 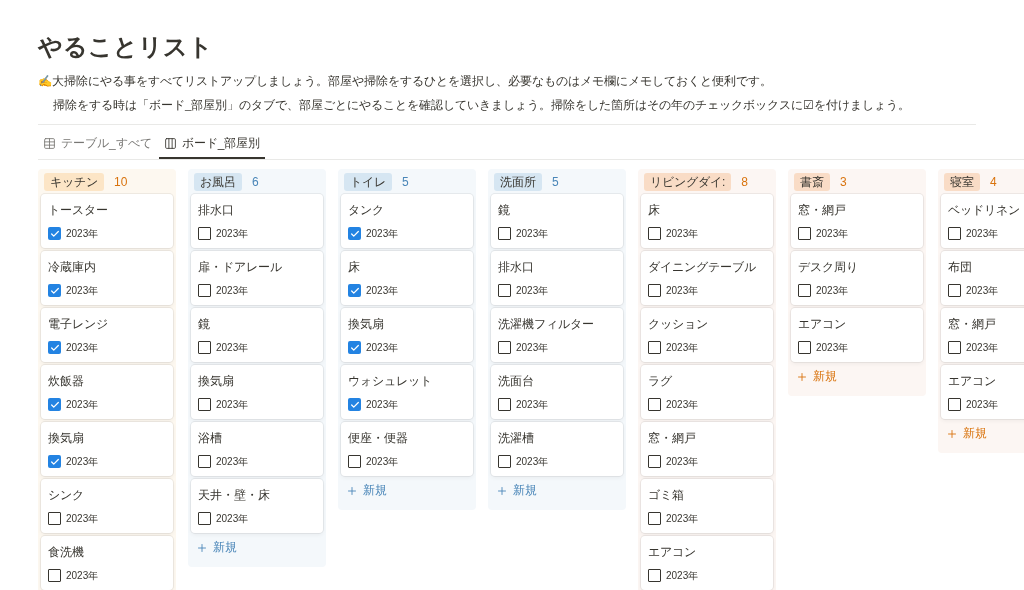 I want to click on card-title: 冷蔵庫内, so click(x=72, y=267).